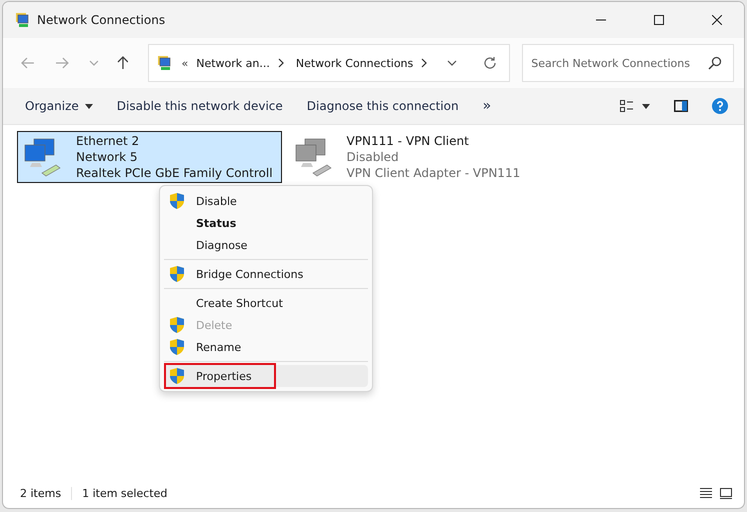  What do you see at coordinates (706, 493) in the screenshot?
I see `details-view-icon` at bounding box center [706, 493].